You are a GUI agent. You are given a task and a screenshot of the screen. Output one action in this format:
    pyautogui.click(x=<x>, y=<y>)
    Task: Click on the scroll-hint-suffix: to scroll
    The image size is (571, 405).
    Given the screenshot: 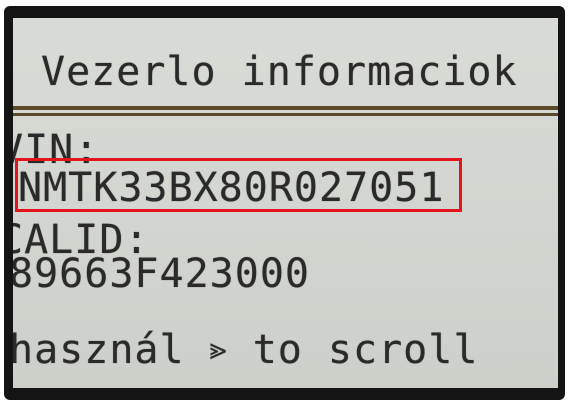 What is the action you would take?
    pyautogui.click(x=365, y=350)
    